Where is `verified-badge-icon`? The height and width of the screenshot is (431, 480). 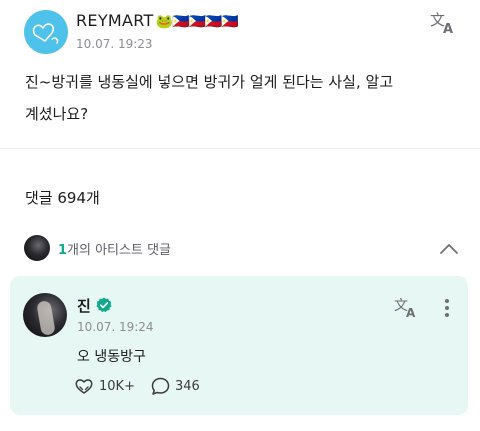
verified-badge-icon is located at coordinates (104, 305).